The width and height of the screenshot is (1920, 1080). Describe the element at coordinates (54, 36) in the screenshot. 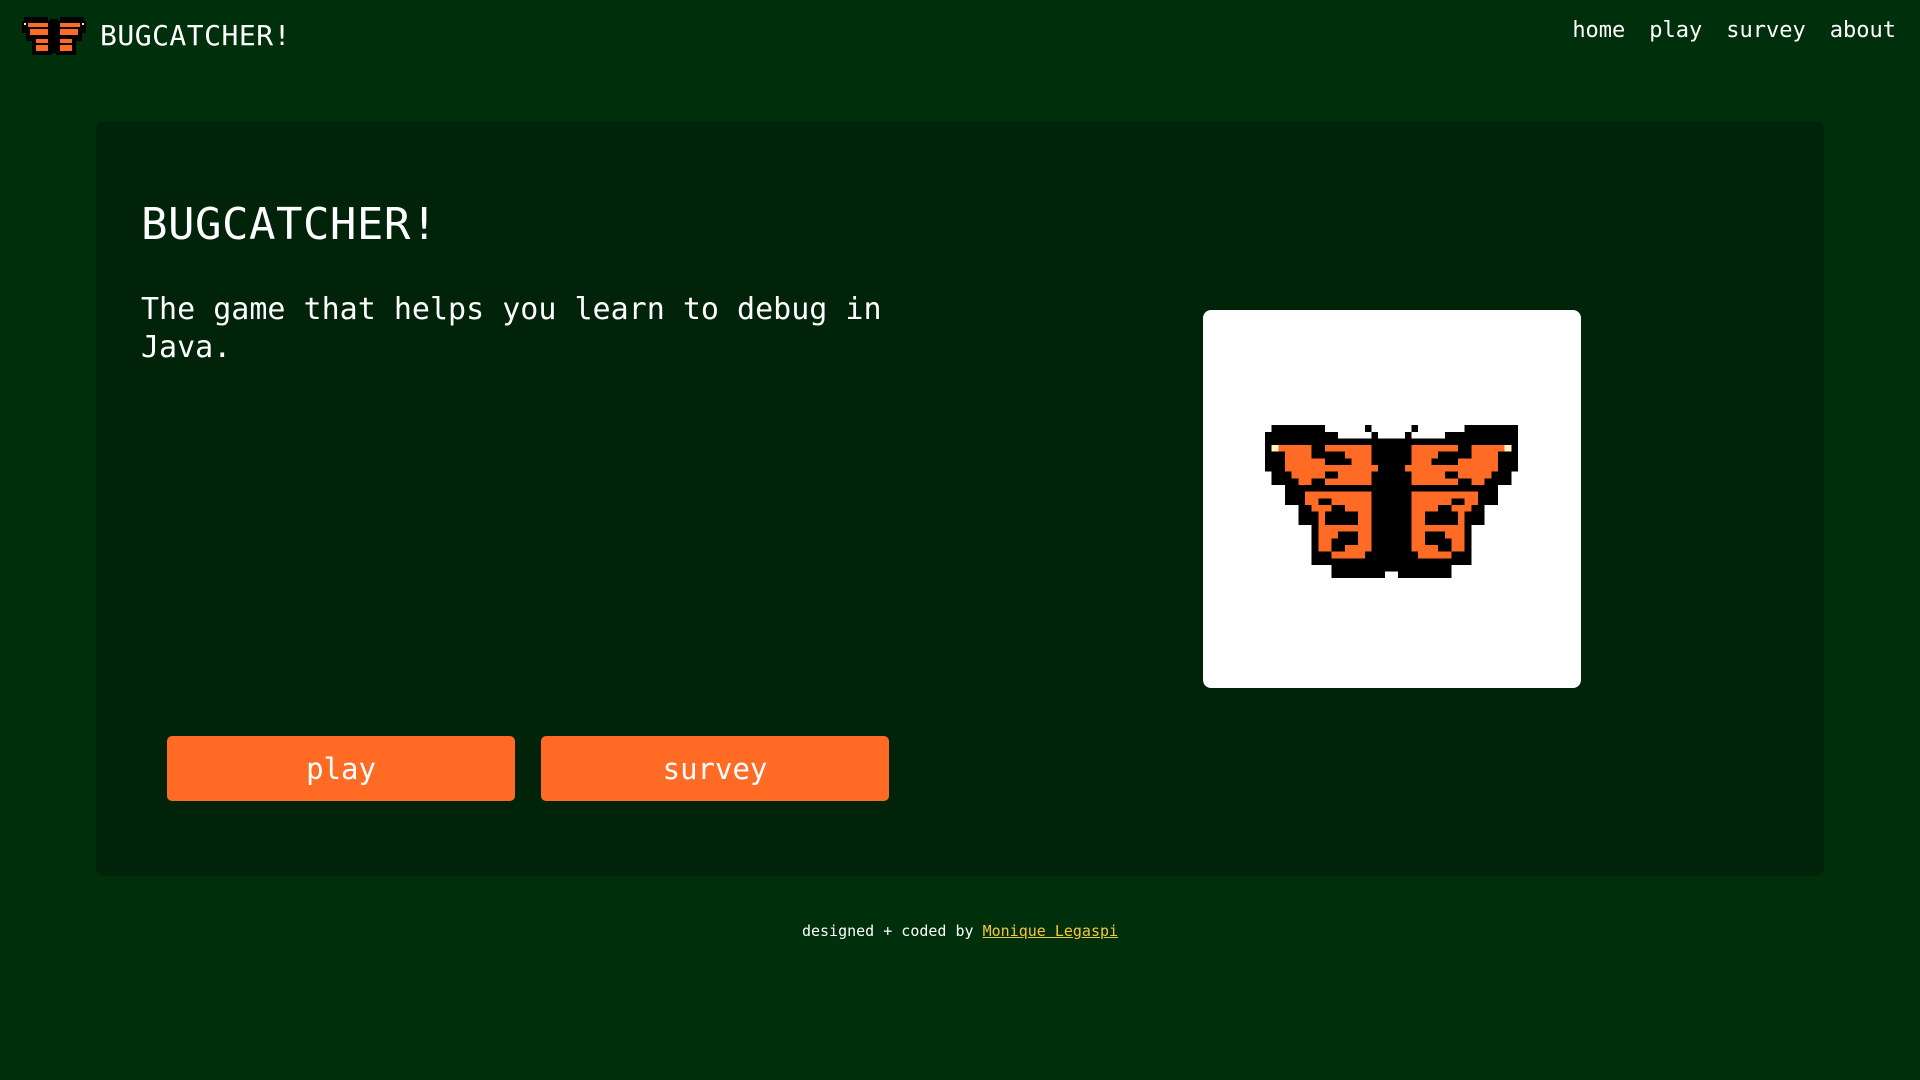

I see `butterfly-logo-icon` at that location.